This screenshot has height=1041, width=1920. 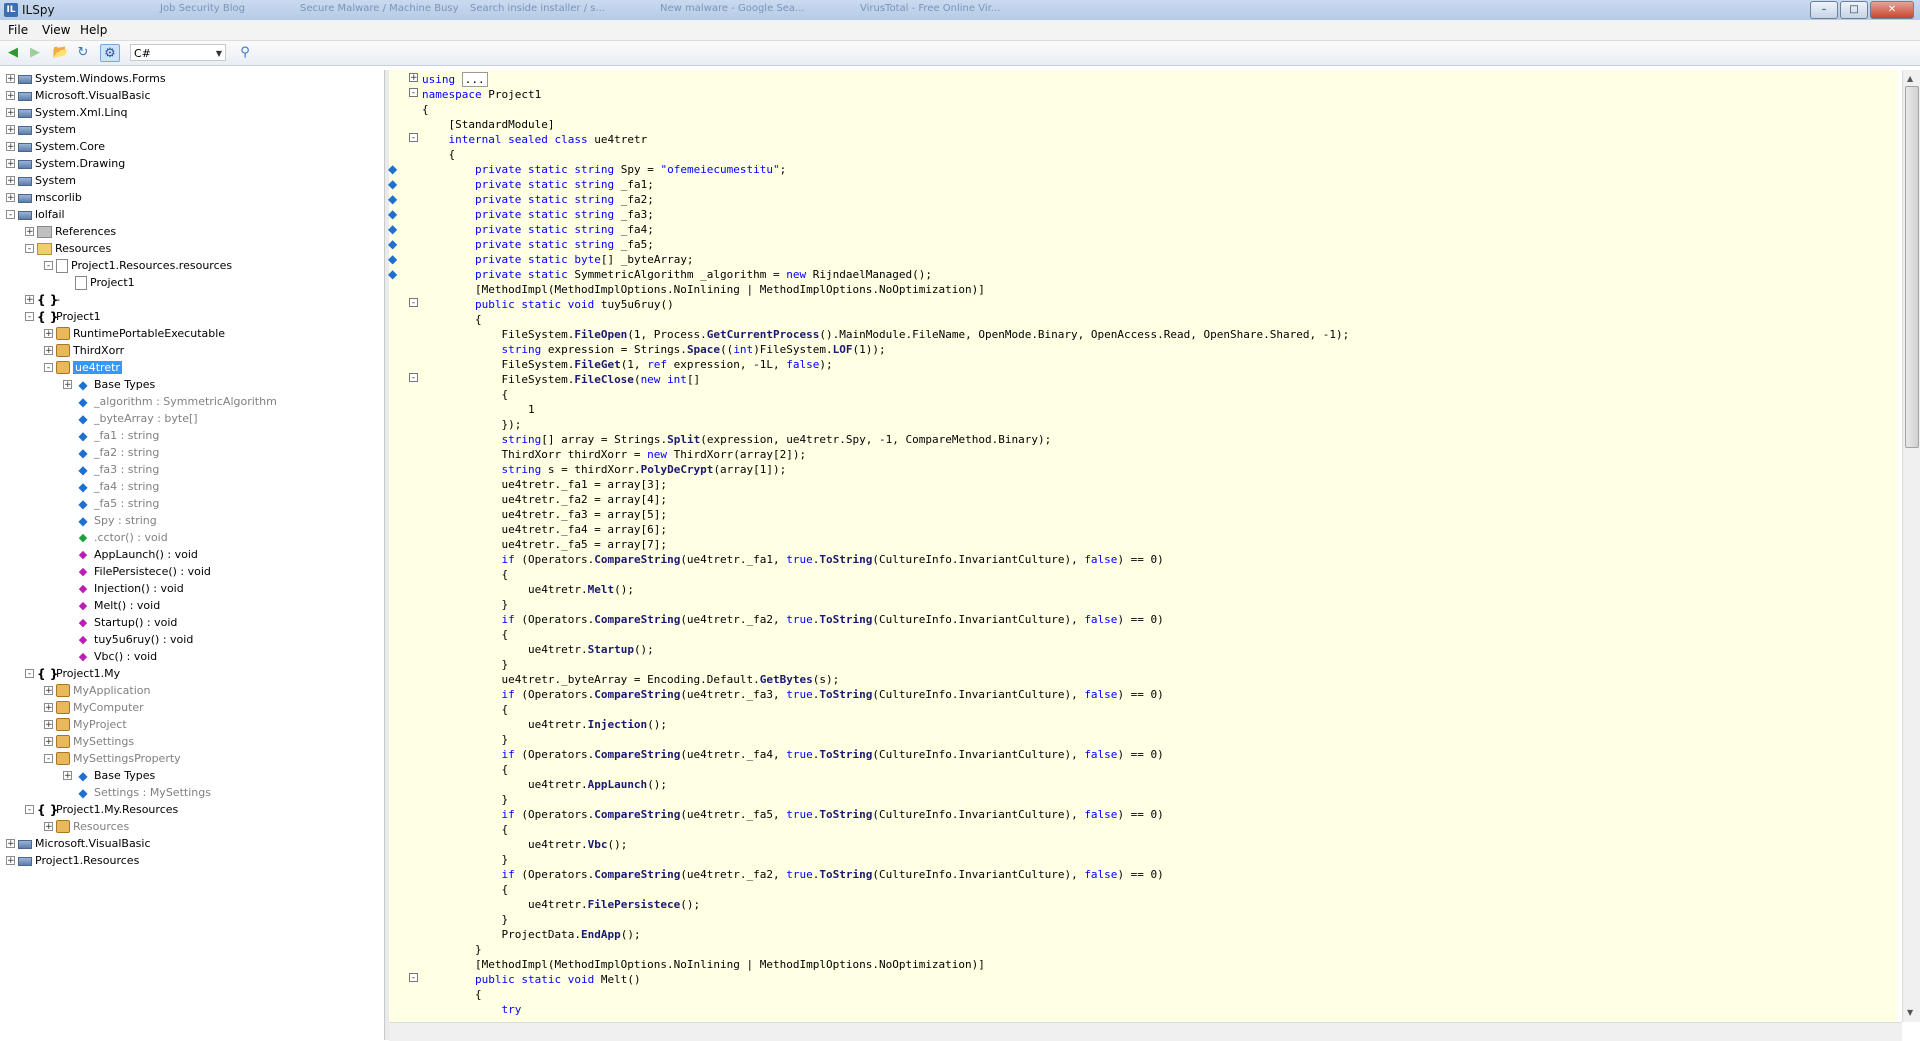 What do you see at coordinates (84, 350) in the screenshot?
I see `tree-item: + ThirdXorr` at bounding box center [84, 350].